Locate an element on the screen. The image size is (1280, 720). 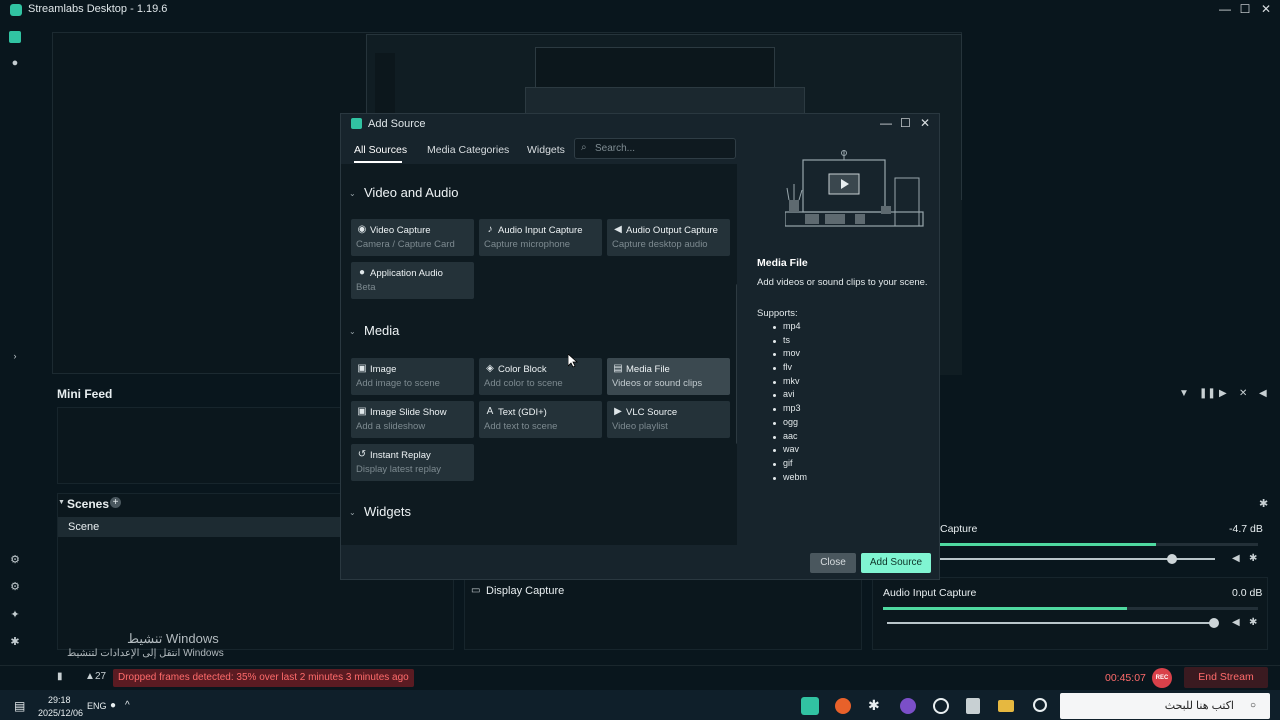
notification-icon: ▤ is located at coordinates (19, 706).